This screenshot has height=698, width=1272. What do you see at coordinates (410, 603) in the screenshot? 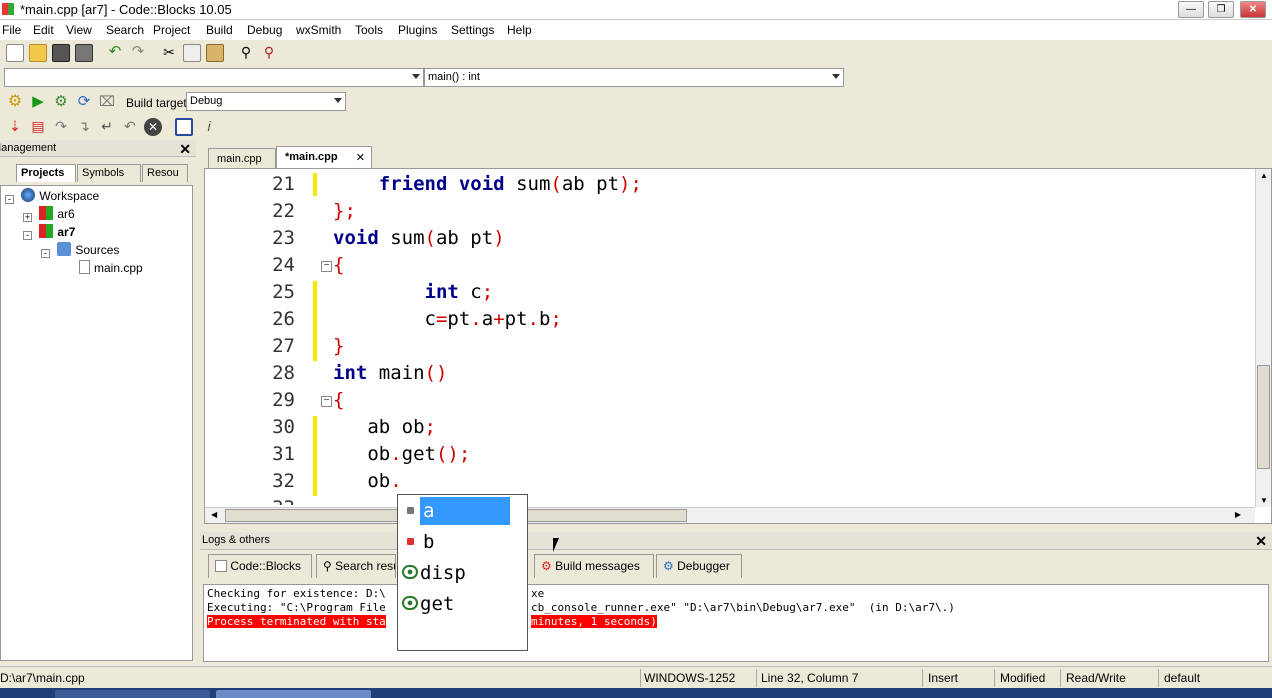
I see `function-icon: ●` at bounding box center [410, 603].